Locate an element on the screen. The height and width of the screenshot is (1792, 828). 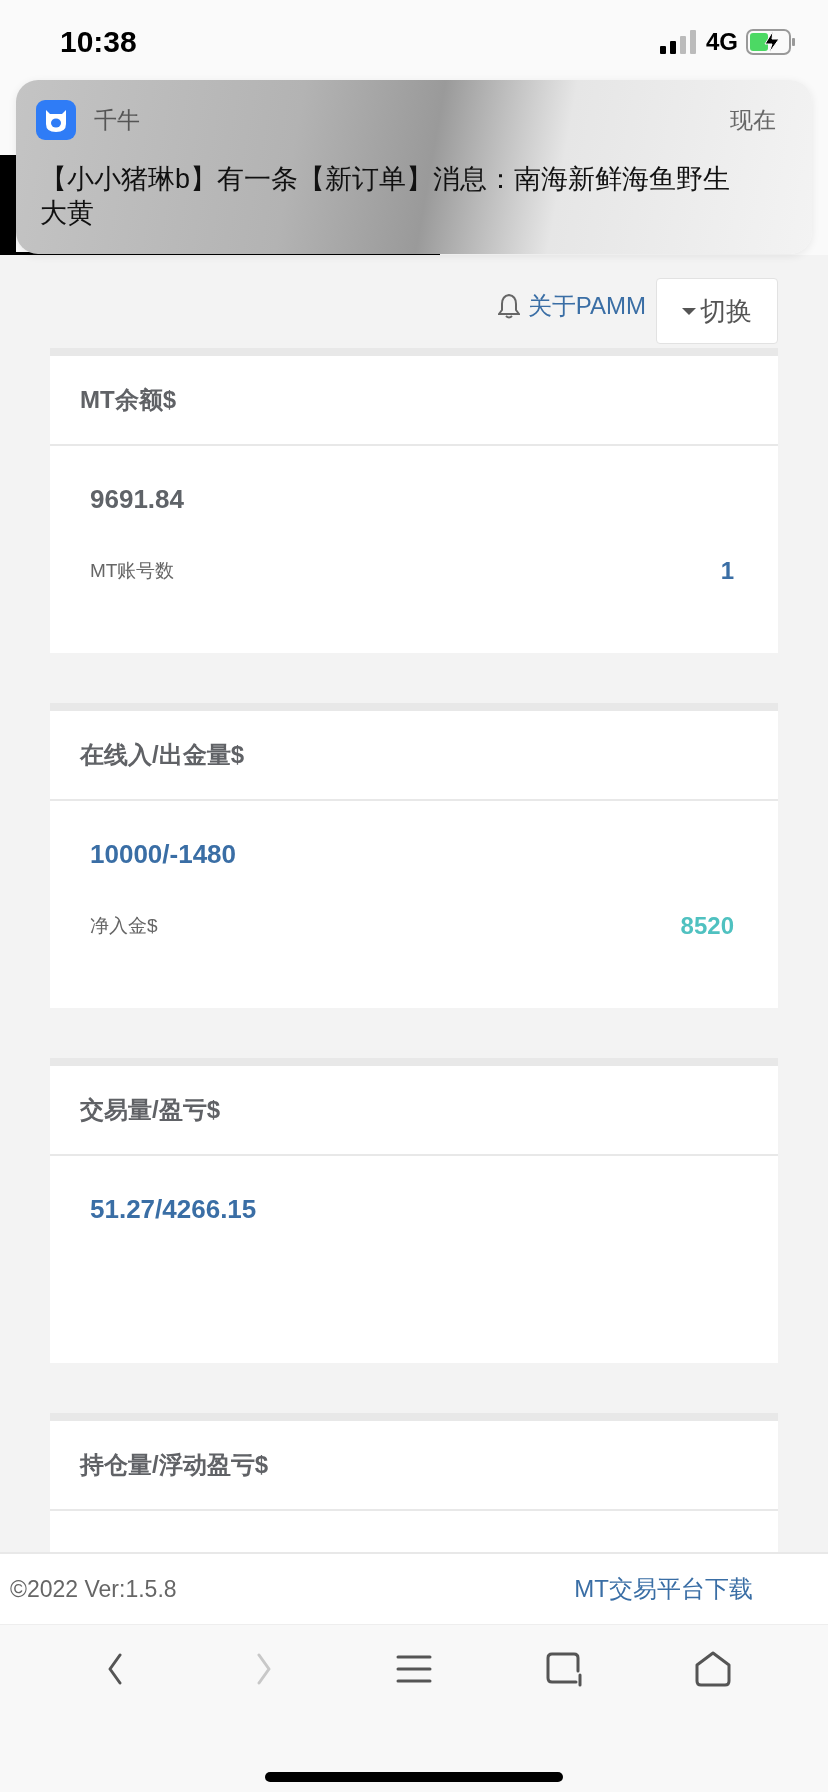
stat-label: MT账号数 is located at coordinates (132, 571).